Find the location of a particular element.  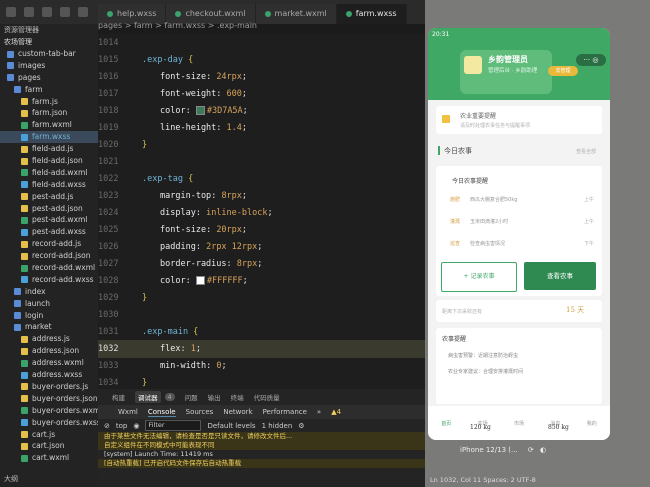

view-task-button: 查看农事 is located at coordinates (560, 276).